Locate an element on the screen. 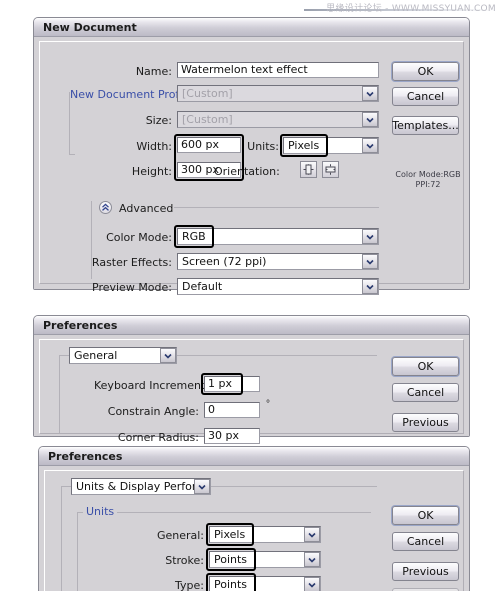  width-input: 600 px is located at coordinates (209, 145).